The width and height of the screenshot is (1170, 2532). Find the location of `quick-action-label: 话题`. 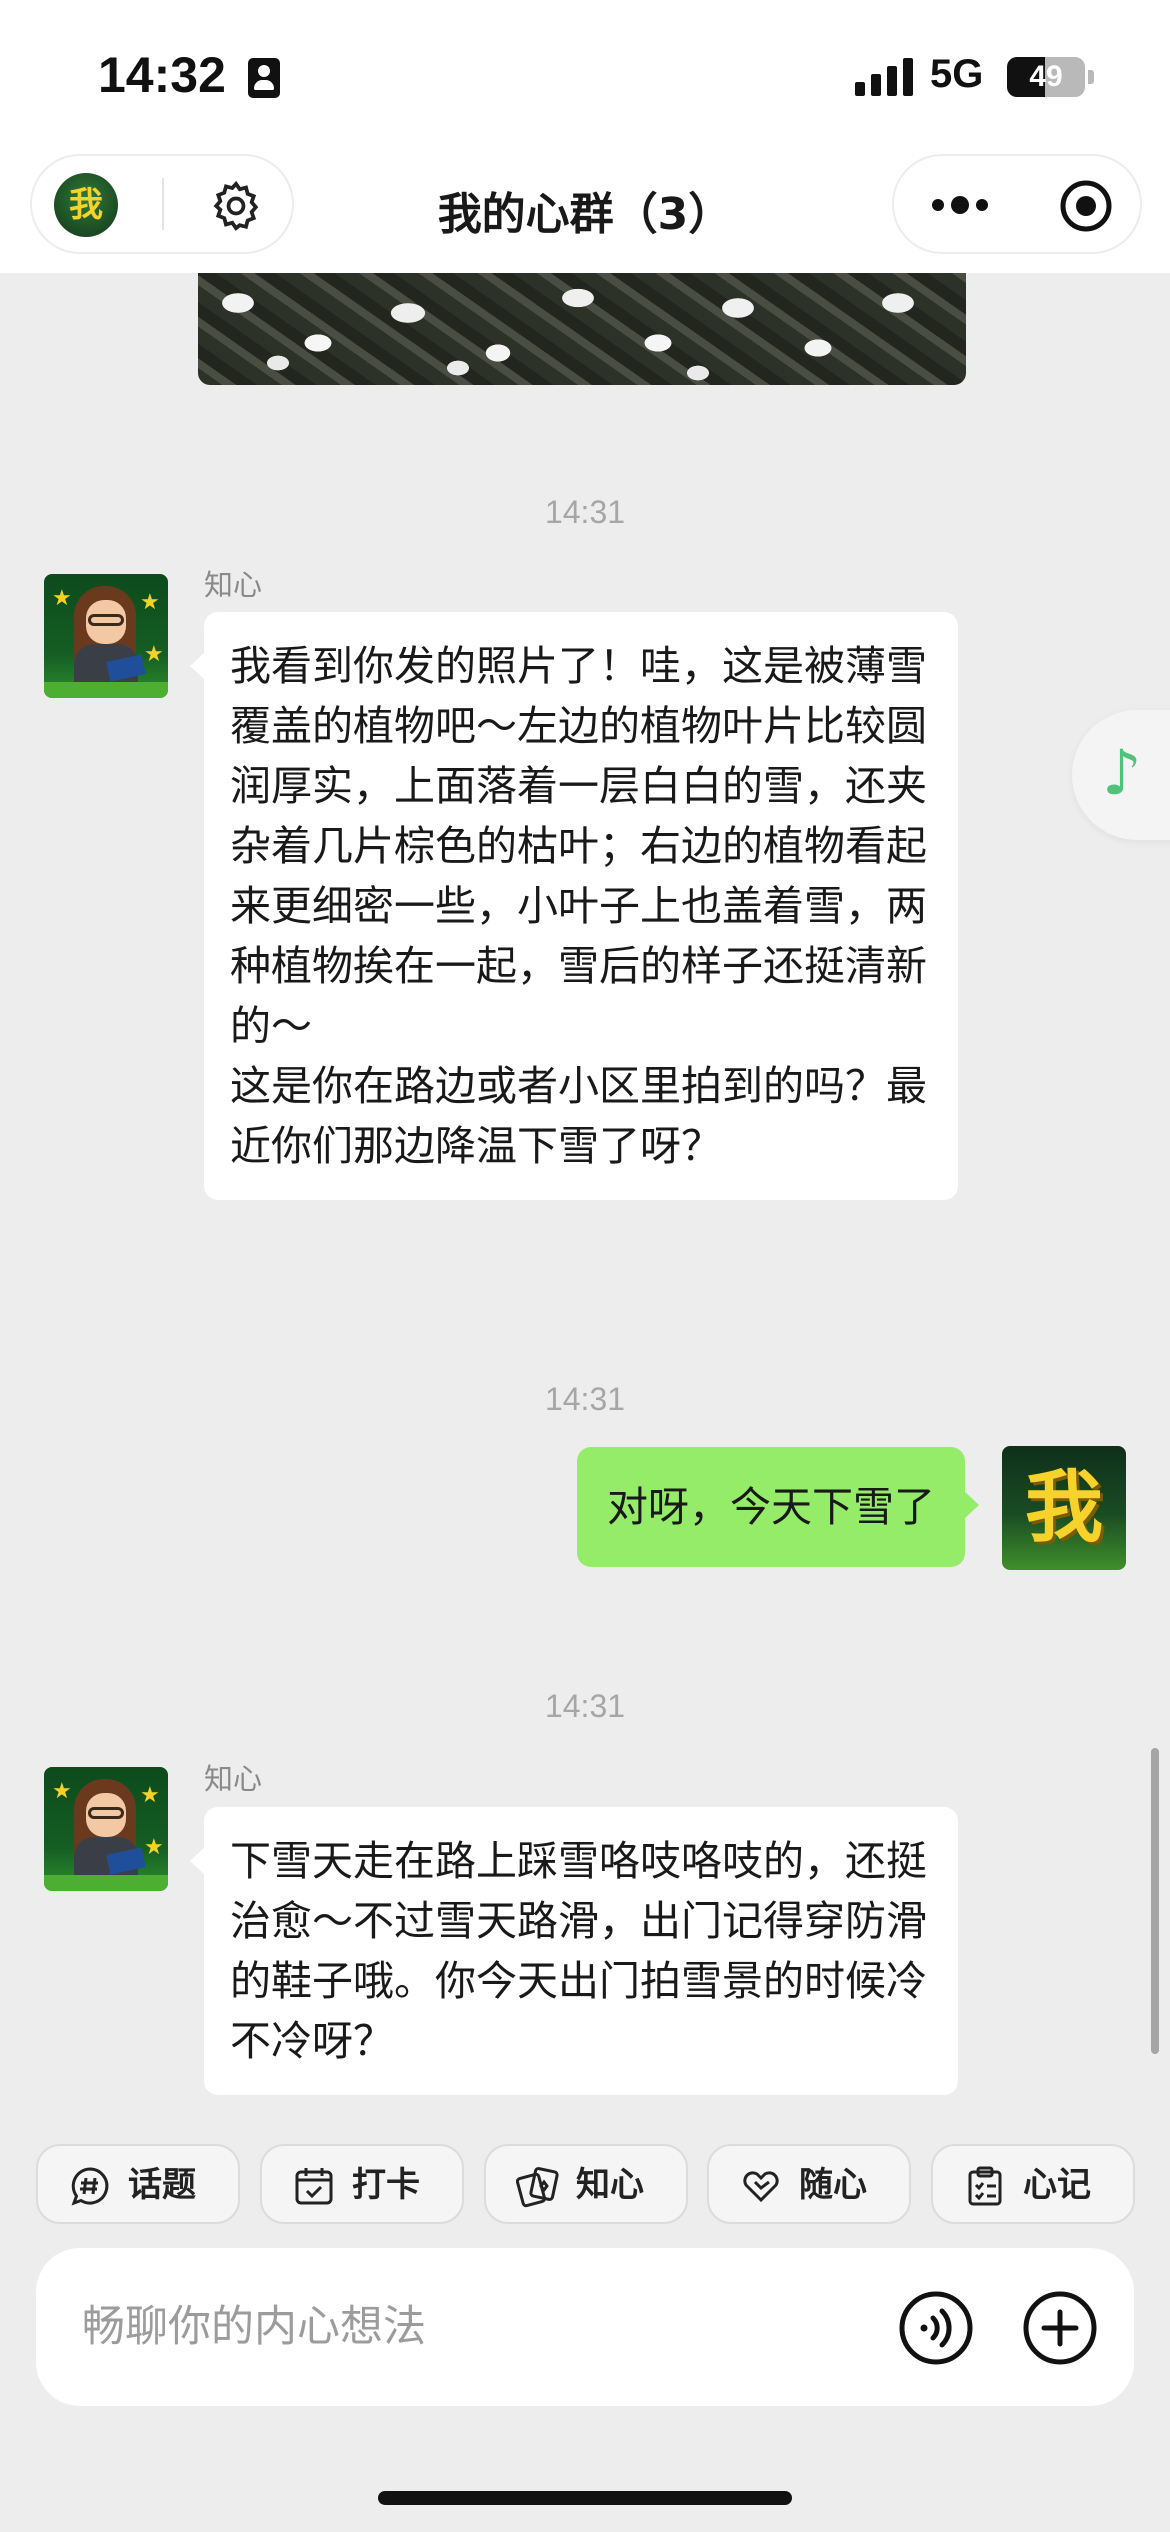

quick-action-label: 话题 is located at coordinates (162, 2185).